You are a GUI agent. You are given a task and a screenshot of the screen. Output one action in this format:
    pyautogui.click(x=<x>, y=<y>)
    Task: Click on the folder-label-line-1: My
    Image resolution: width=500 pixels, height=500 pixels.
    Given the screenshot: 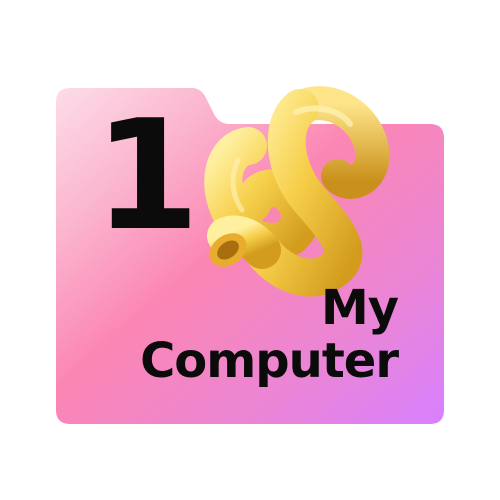 What is the action you would take?
    pyautogui.click(x=359, y=308)
    